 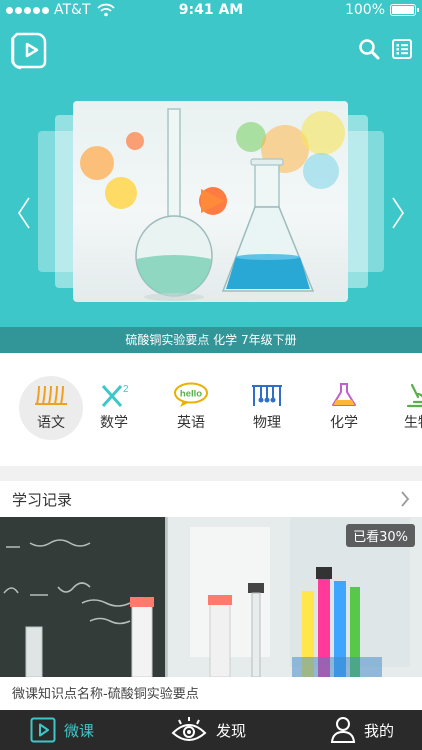 I want to click on record-title: 微课知识点名称-硫酸铜实验要点, so click(x=105, y=694).